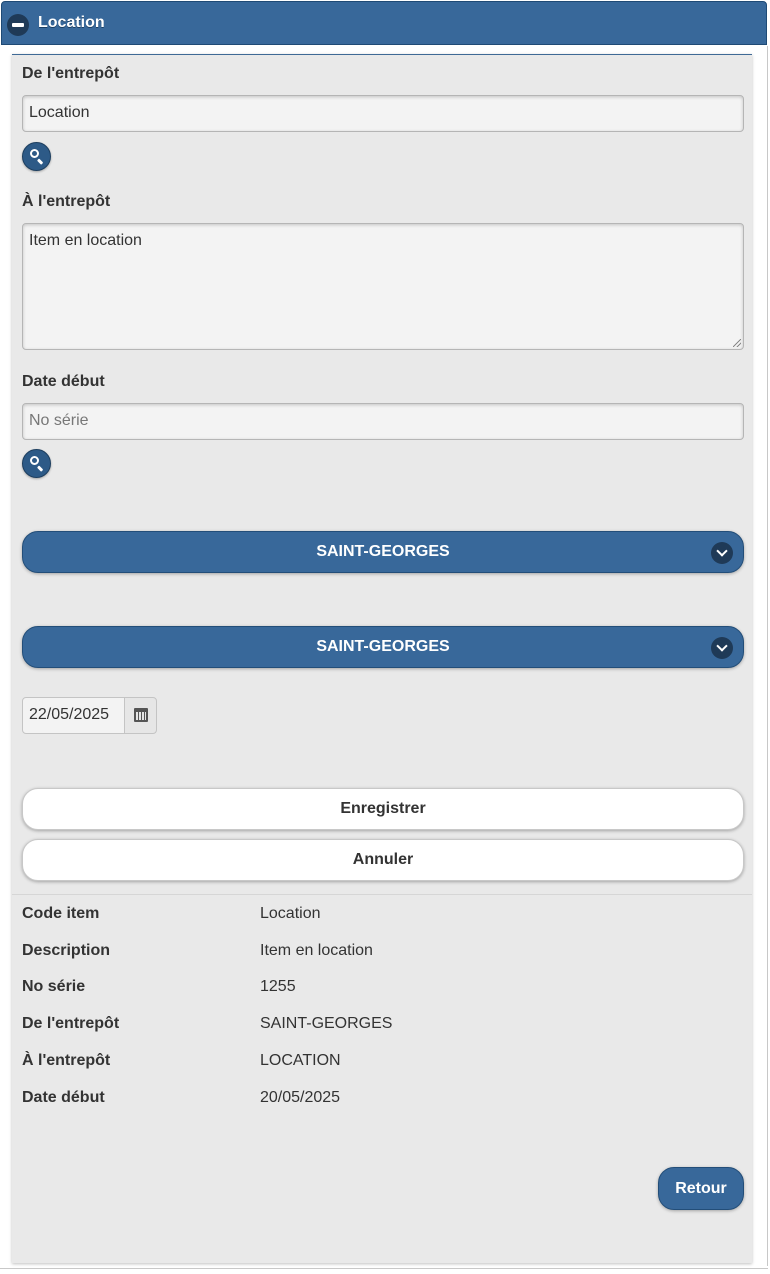 The height and width of the screenshot is (1274, 770). I want to click on detail-value: Item en location, so click(316, 950).